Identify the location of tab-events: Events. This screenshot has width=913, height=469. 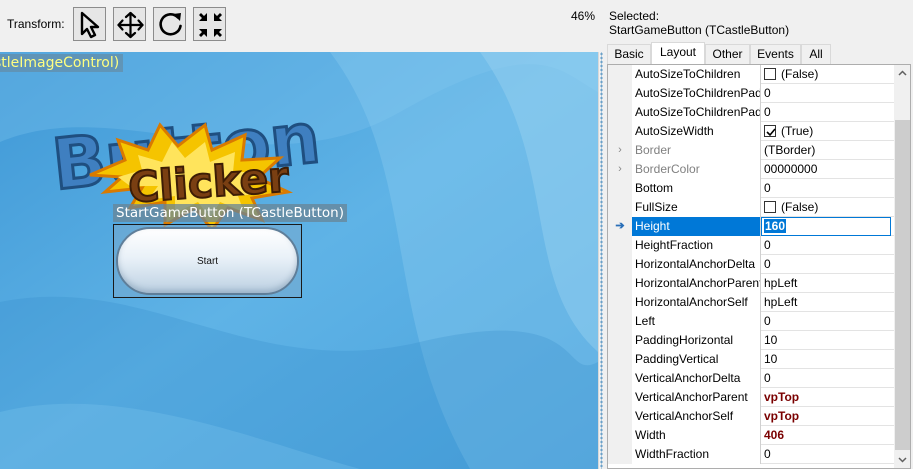
(775, 54).